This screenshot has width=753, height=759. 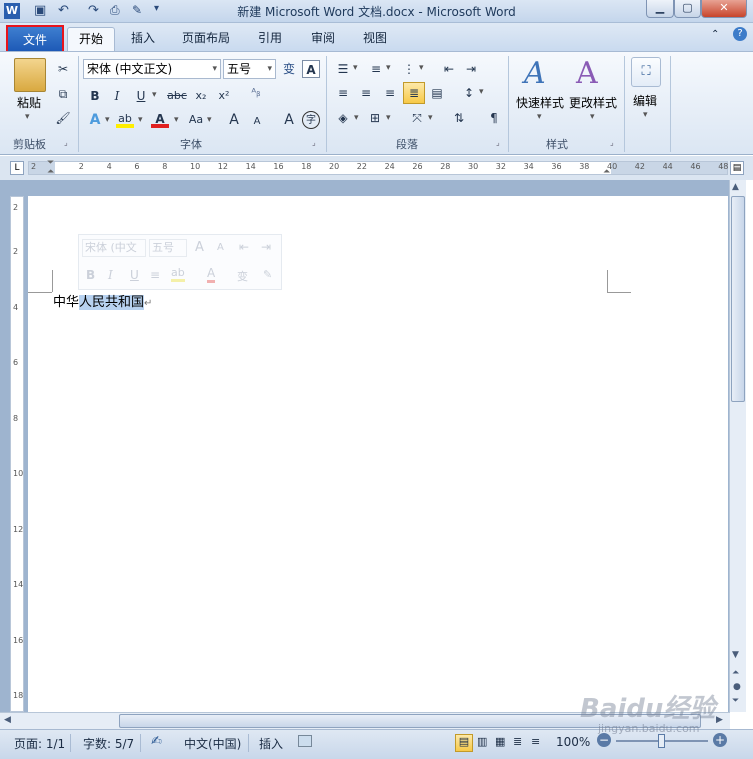 I want to click on print-layout-view-icon: ▤, so click(x=464, y=743).